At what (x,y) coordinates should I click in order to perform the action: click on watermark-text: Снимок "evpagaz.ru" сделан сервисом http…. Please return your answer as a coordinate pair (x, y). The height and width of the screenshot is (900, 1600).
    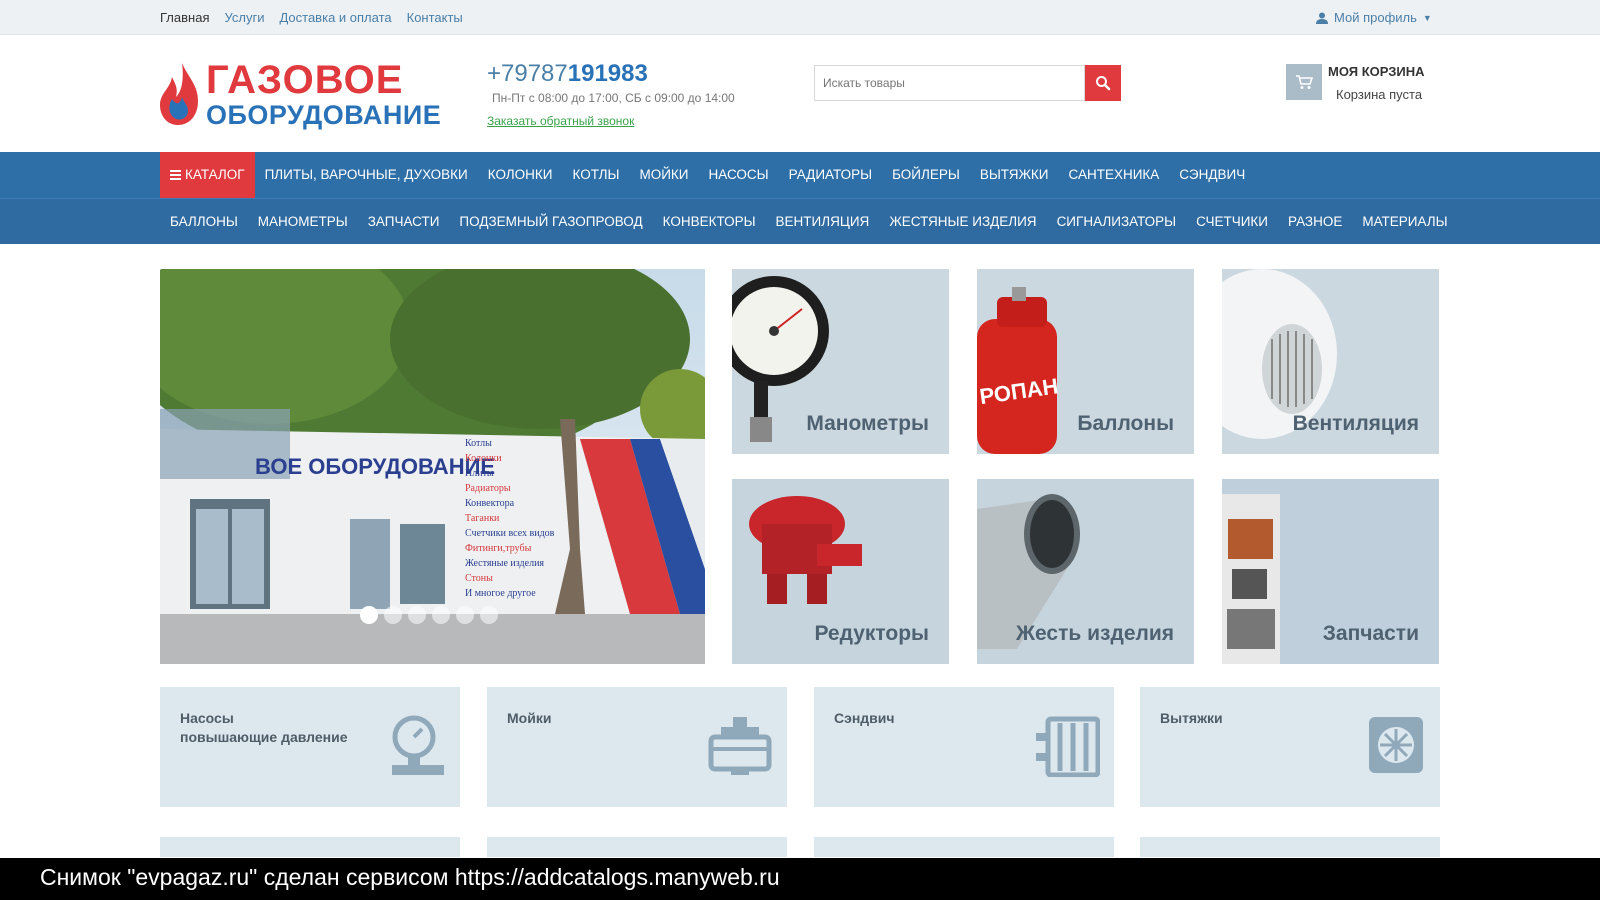
    Looking at the image, I should click on (410, 877).